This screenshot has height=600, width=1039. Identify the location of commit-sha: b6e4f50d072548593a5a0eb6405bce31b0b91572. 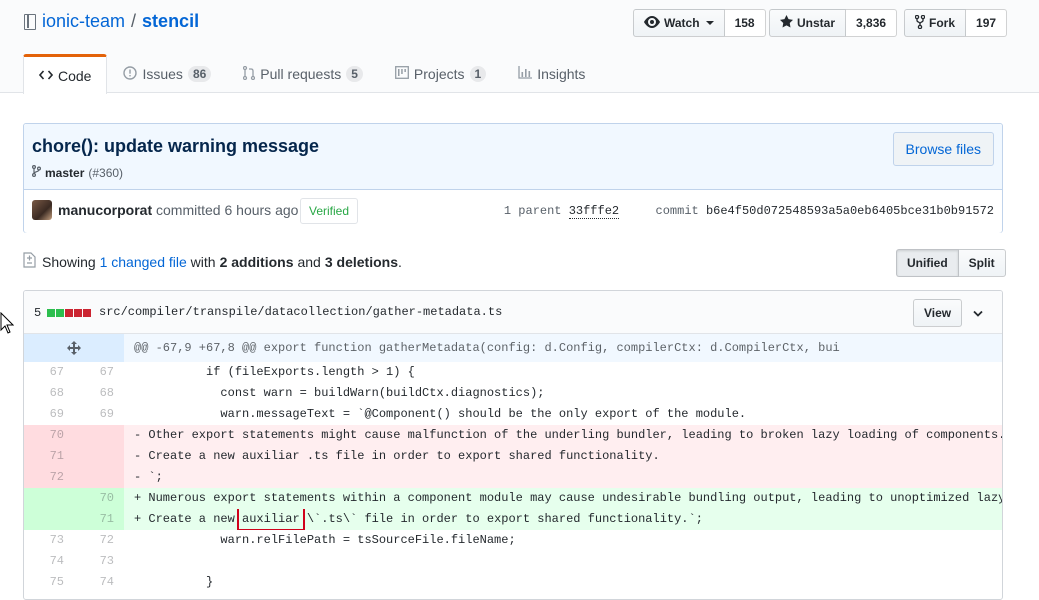
(849, 211).